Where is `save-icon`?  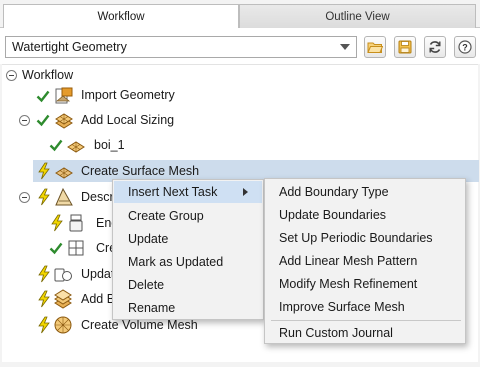 save-icon is located at coordinates (405, 47).